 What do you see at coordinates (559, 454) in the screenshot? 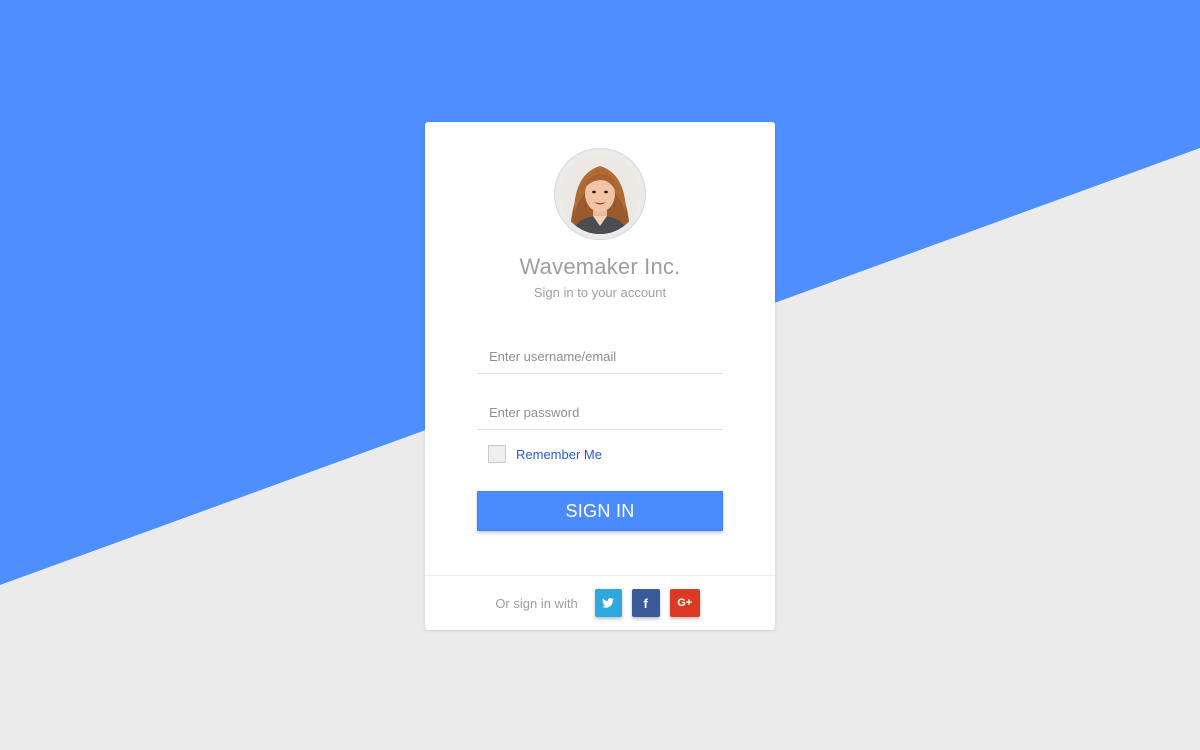
I see `remember-me-label: Remember Me` at bounding box center [559, 454].